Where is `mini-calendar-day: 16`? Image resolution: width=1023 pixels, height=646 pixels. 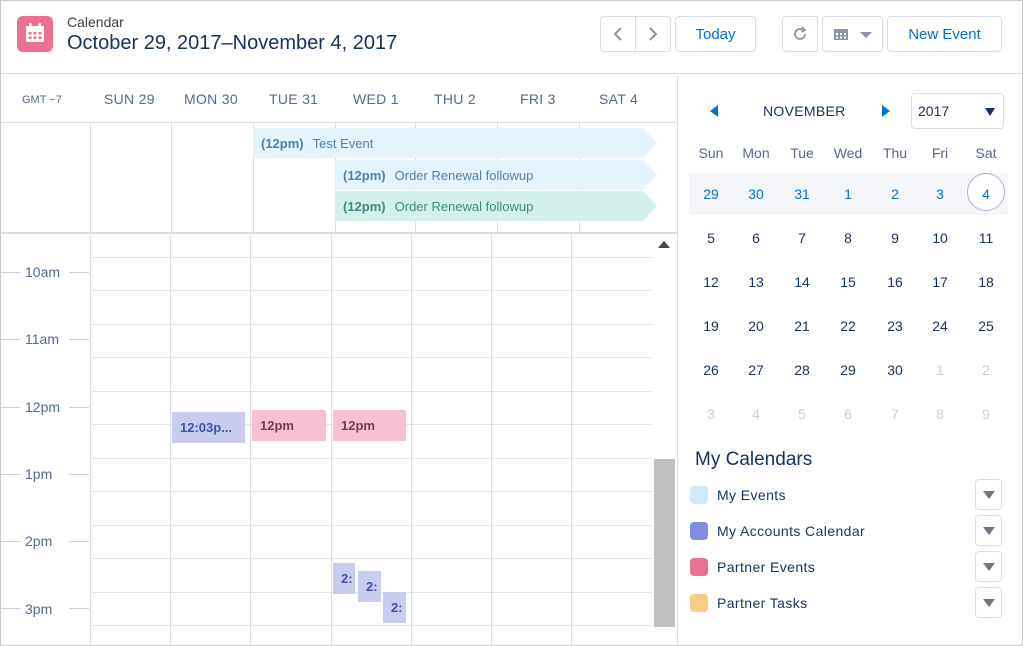
mini-calendar-day: 16 is located at coordinates (895, 282).